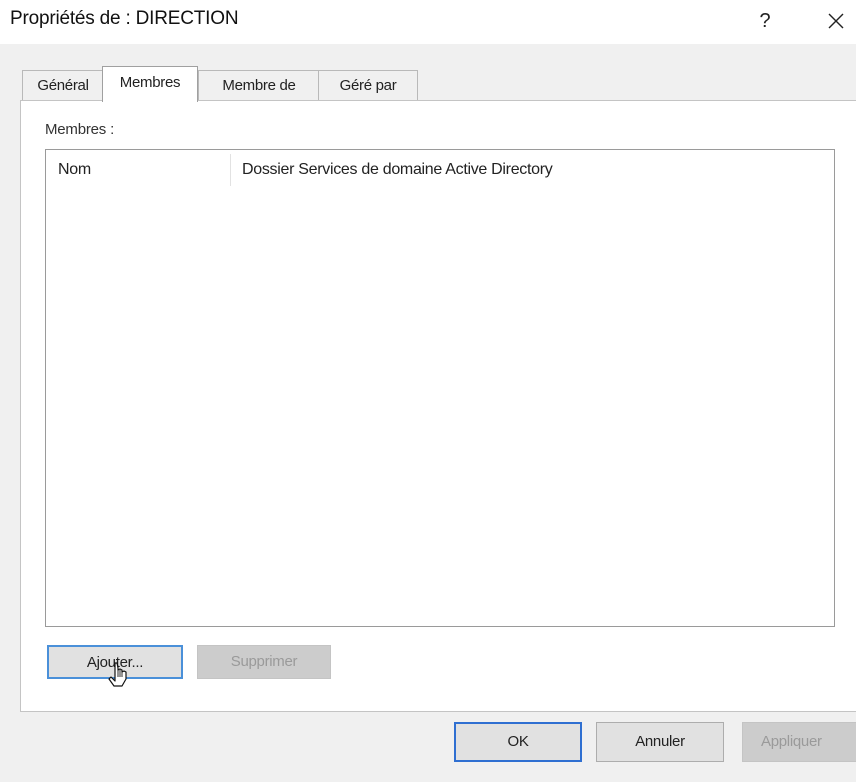 Image resolution: width=856 pixels, height=782 pixels. I want to click on close-button, so click(836, 21).